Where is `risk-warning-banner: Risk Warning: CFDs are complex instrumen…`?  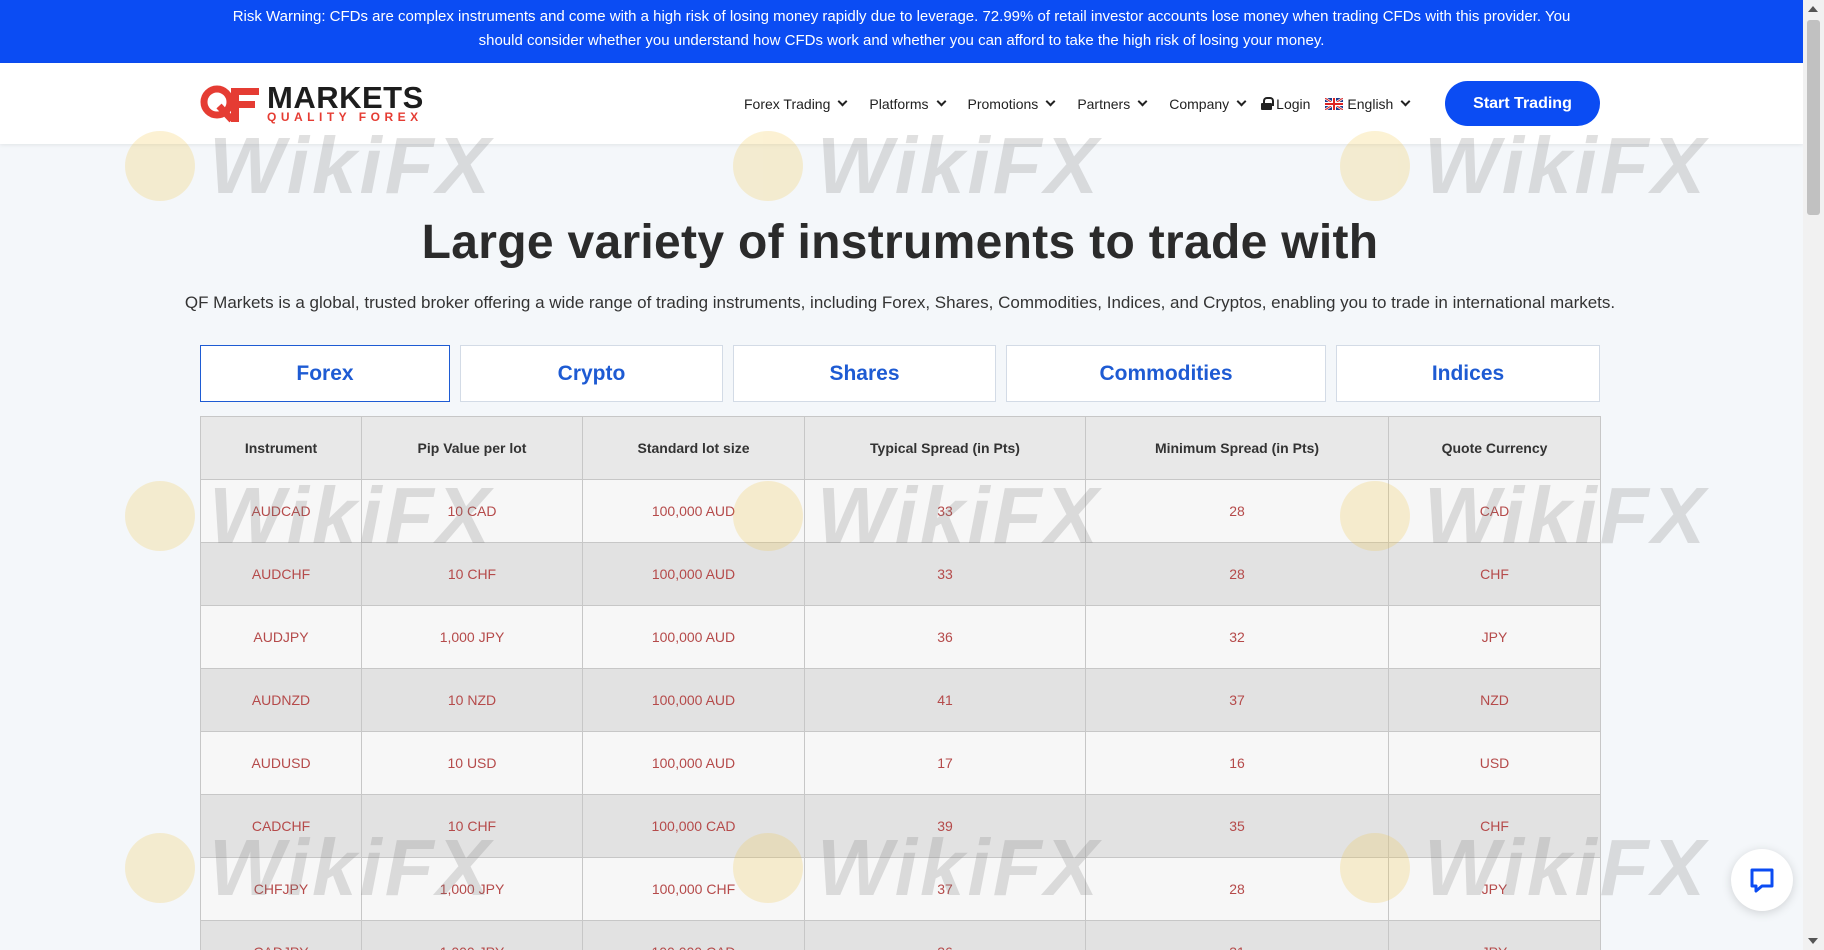
risk-warning-banner: Risk Warning: CFDs are complex instrumen… is located at coordinates (901, 31).